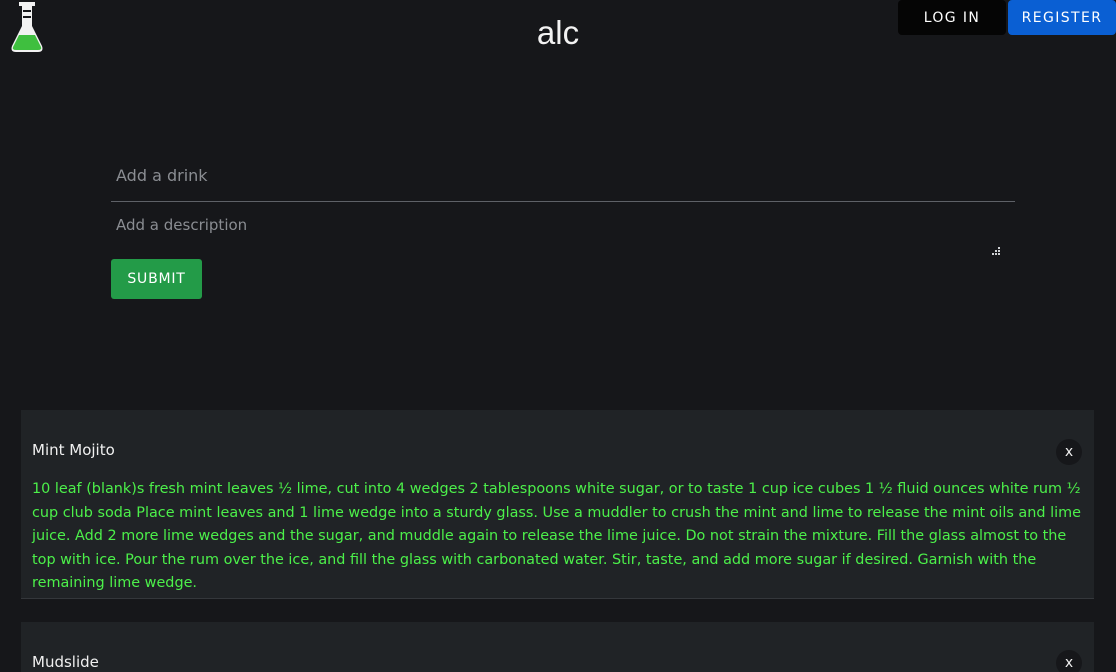 This screenshot has width=1116, height=672. I want to click on drink-card: Mudslide x, so click(557, 647).